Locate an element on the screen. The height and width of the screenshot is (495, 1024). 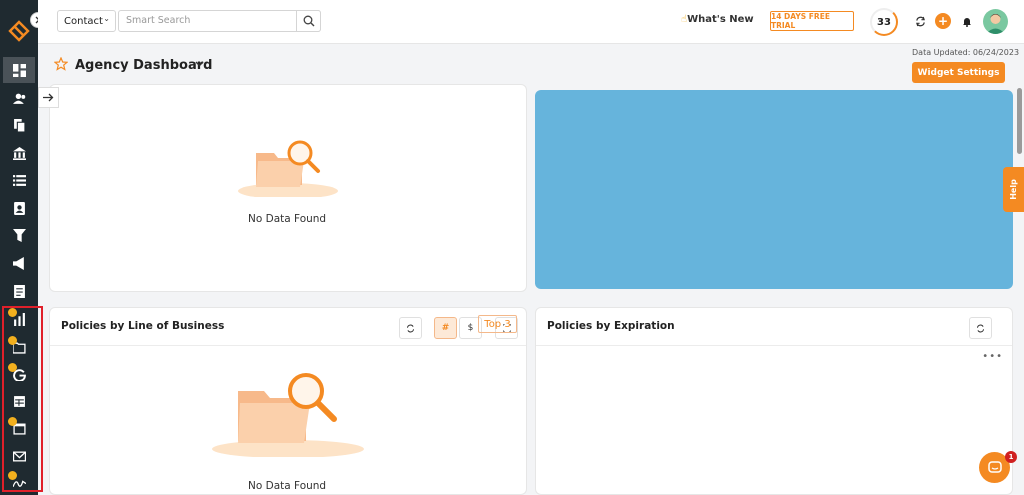
sidebar-item-campaigns is located at coordinates (19, 263).